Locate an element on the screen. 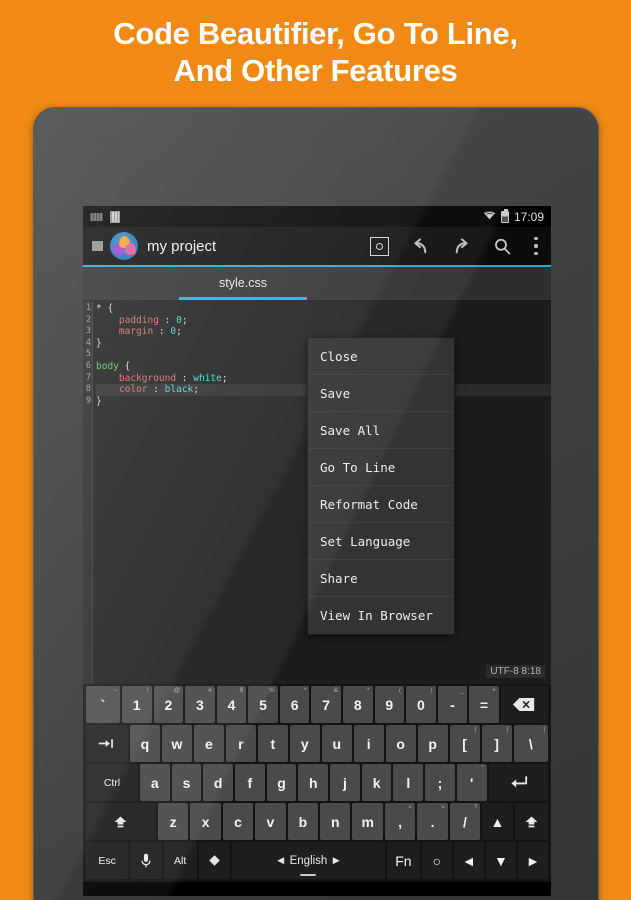 The height and width of the screenshot is (900, 631). undo-arrow-icon is located at coordinates (420, 246).